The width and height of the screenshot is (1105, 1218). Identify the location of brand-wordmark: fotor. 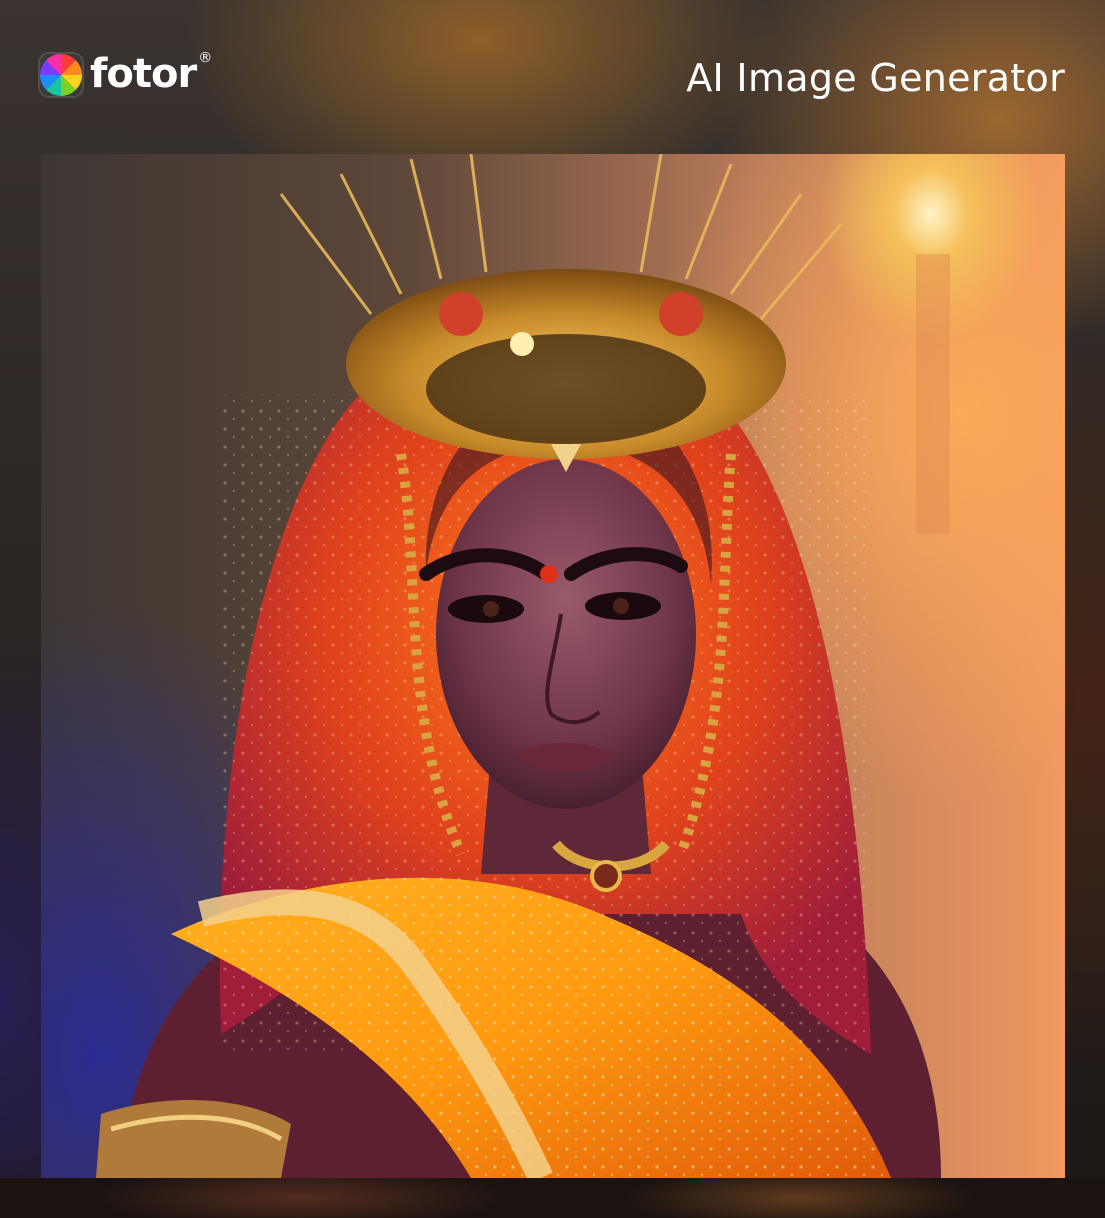
(143, 74).